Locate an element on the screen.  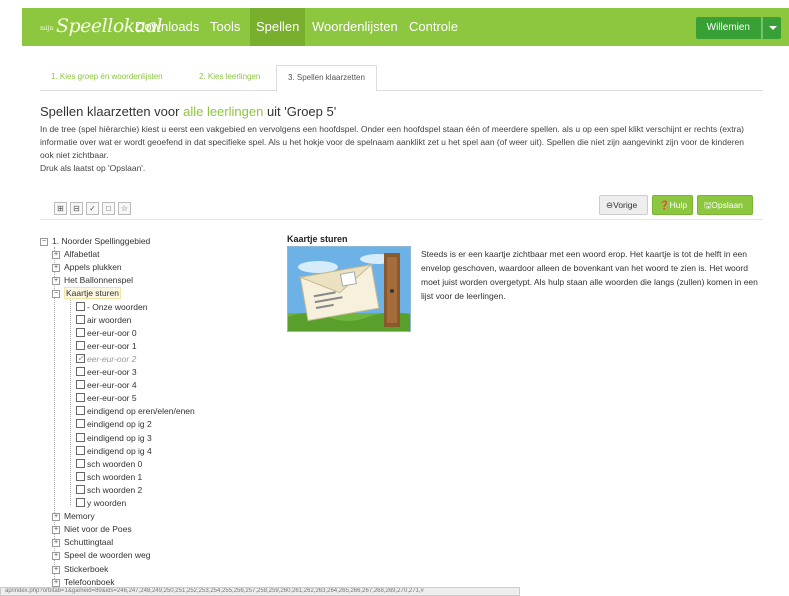
tree-group: + Memory is located at coordinates (73, 516).